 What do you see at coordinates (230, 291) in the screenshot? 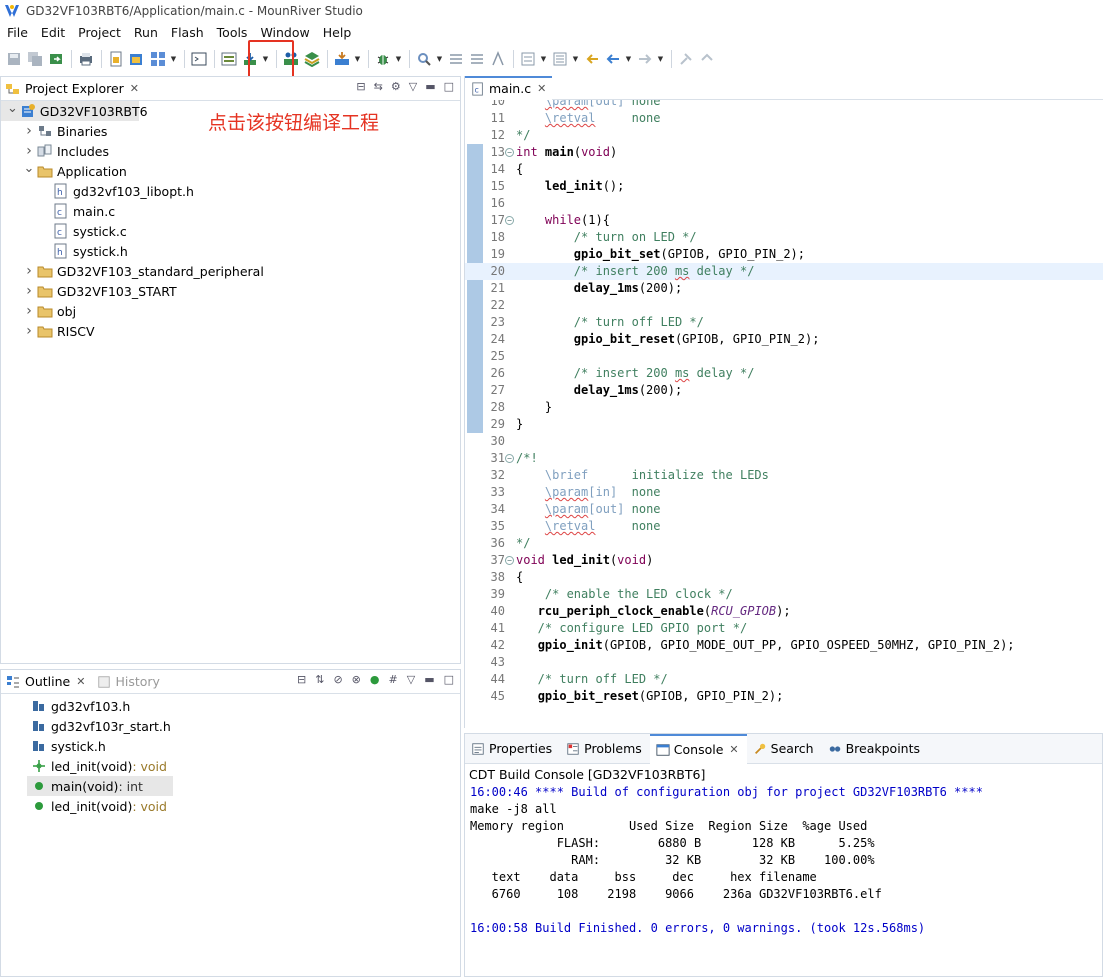
I see `tree-item: › GD32VF103_START` at bounding box center [230, 291].